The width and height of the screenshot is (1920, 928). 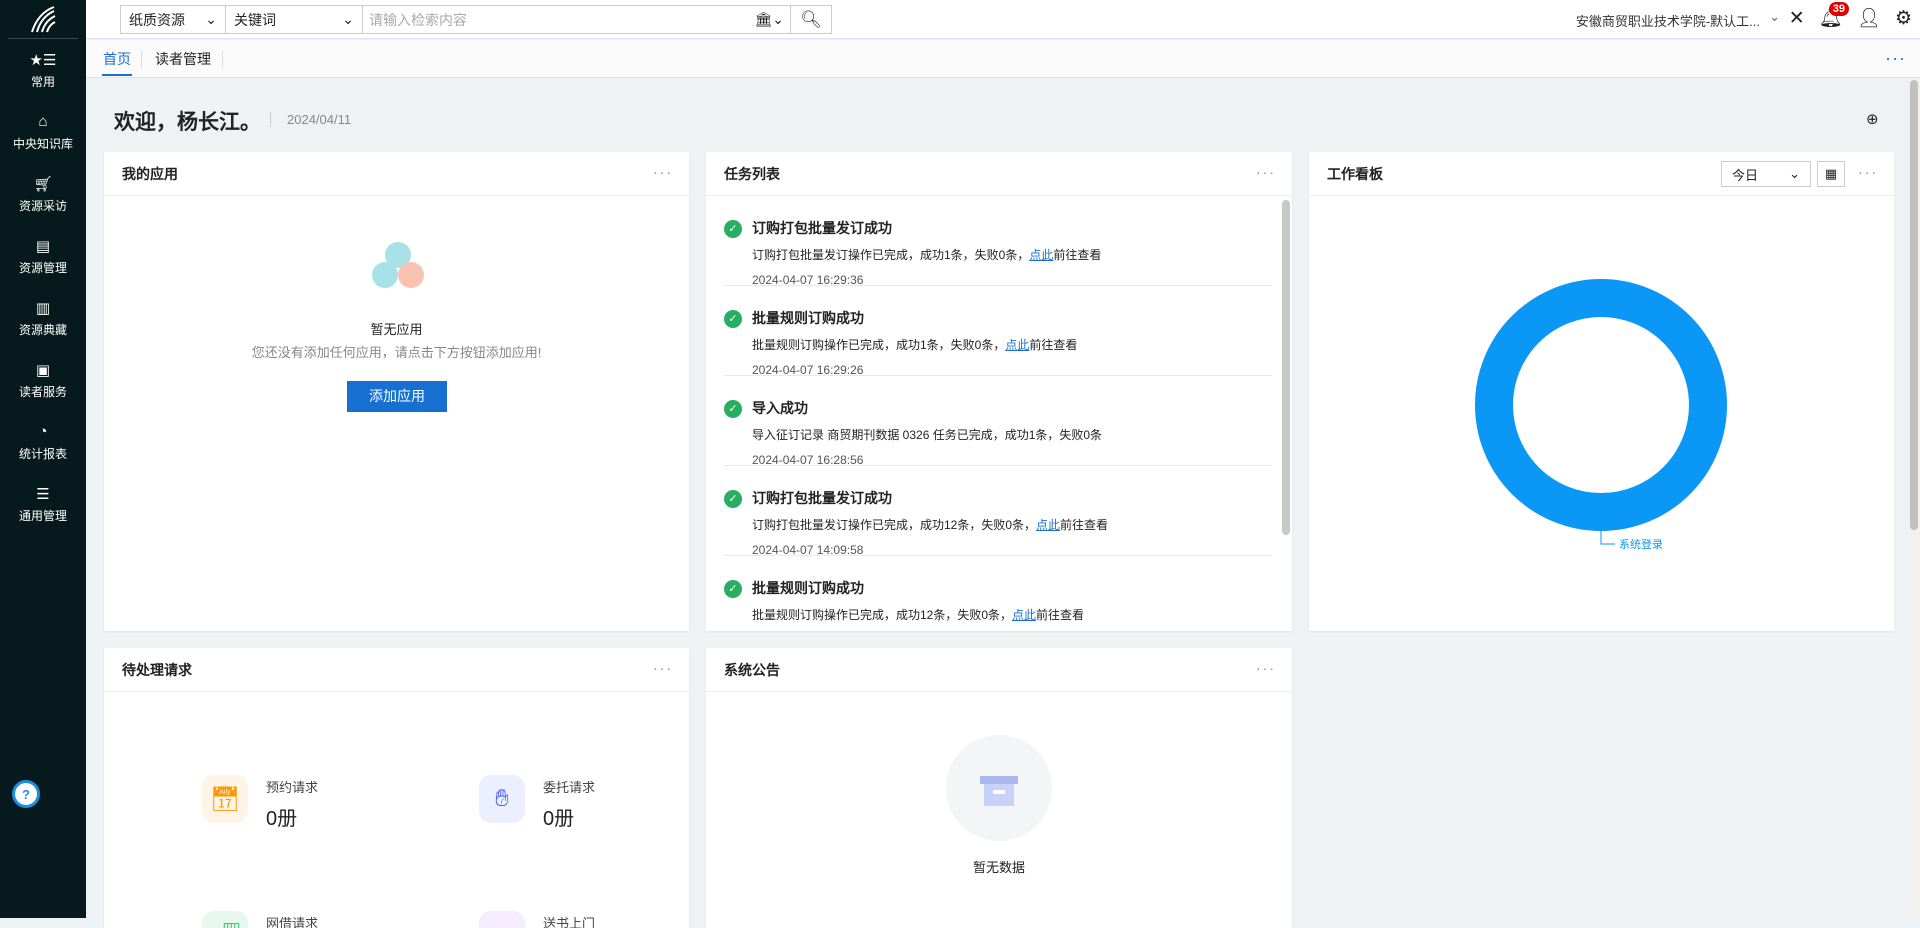 What do you see at coordinates (43, 60) in the screenshot?
I see `star-list-icon: ★☰` at bounding box center [43, 60].